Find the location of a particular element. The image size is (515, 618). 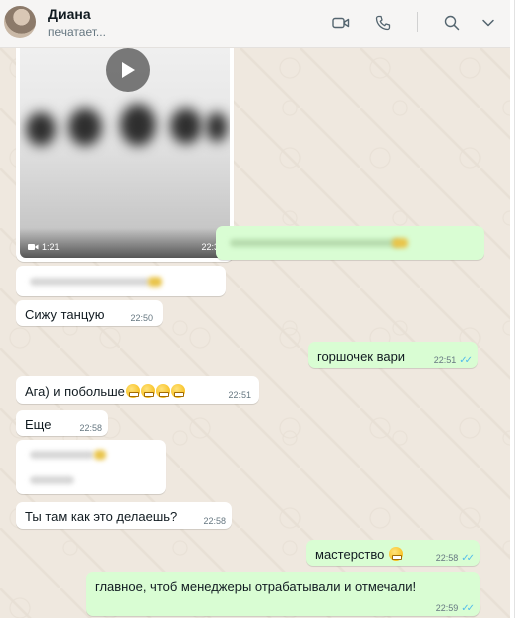

message-time-status: 22:51 ✓✓ is located at coordinates (453, 360).